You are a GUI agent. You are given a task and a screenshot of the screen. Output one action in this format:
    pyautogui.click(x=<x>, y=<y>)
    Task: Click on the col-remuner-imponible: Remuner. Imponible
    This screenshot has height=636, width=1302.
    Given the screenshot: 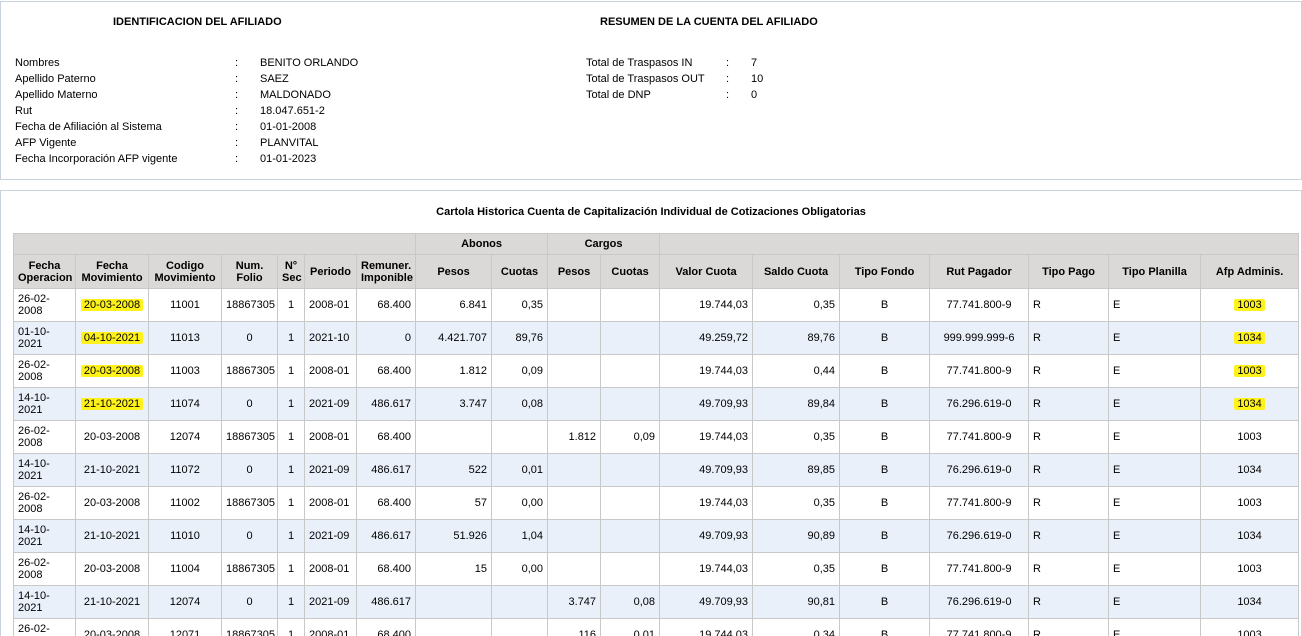 What is the action you would take?
    pyautogui.click(x=386, y=272)
    